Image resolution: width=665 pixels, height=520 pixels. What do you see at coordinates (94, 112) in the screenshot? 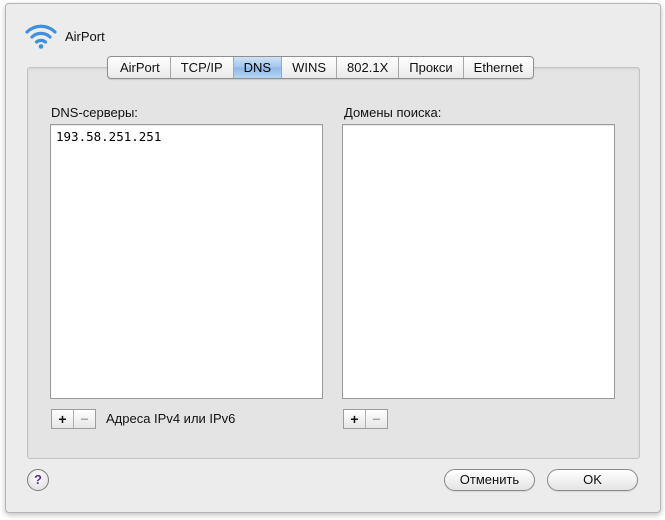
I see `dns-servers-label: DNS-серверы:` at bounding box center [94, 112].